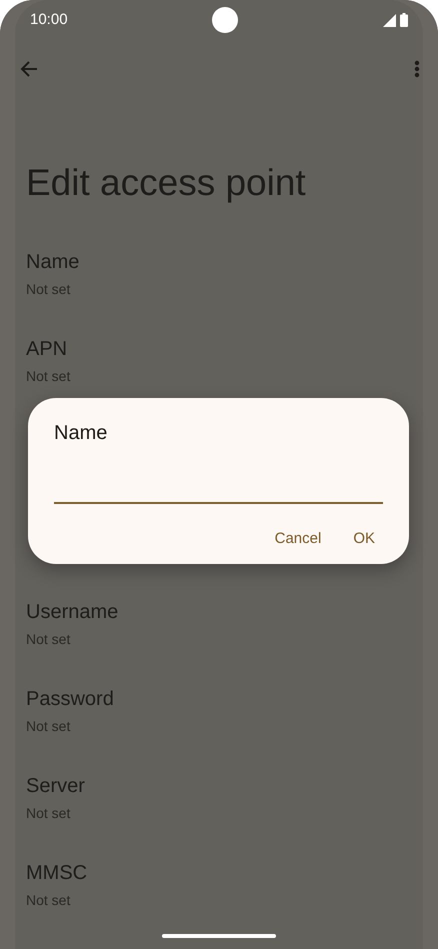 This screenshot has height=949, width=438. Describe the element at coordinates (81, 433) in the screenshot. I see `dialog-title: Name` at that location.